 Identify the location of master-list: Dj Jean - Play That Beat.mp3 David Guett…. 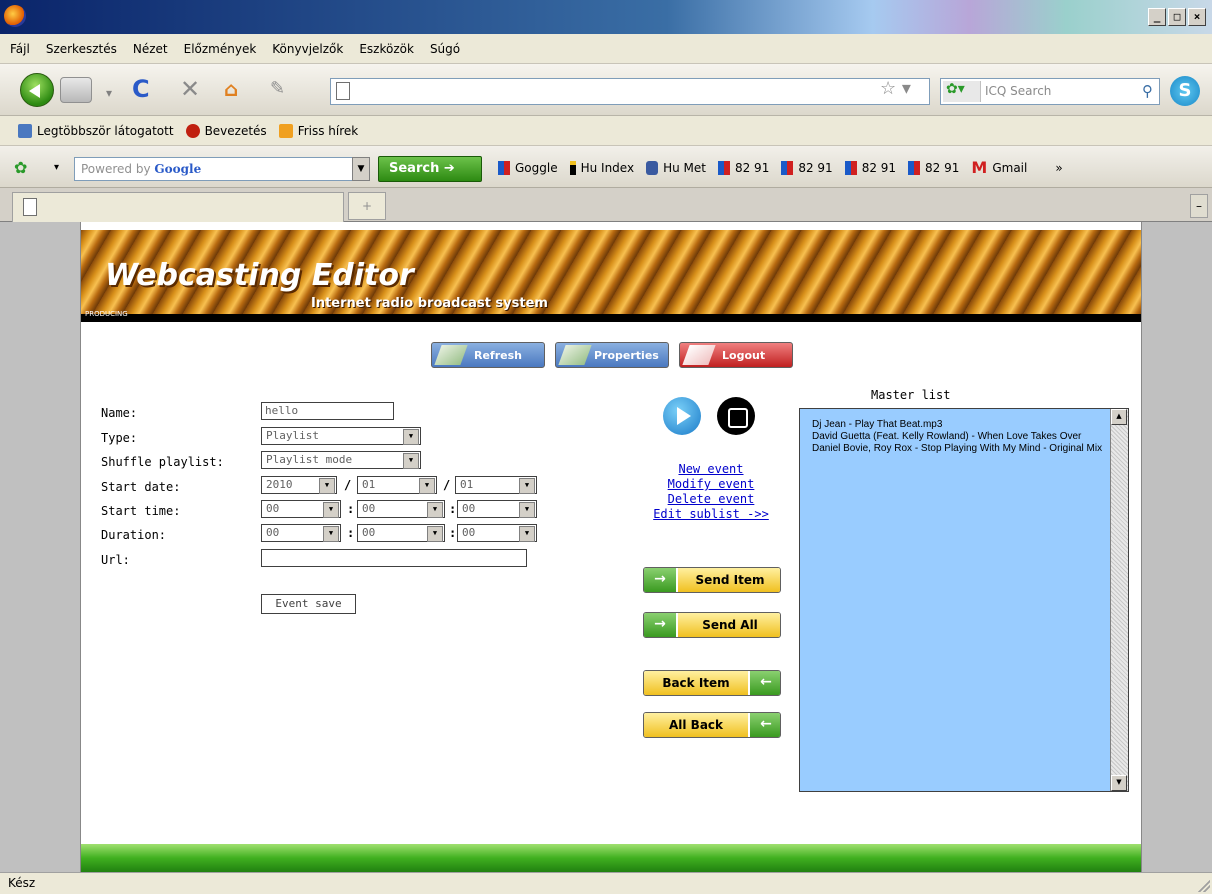
(964, 600).